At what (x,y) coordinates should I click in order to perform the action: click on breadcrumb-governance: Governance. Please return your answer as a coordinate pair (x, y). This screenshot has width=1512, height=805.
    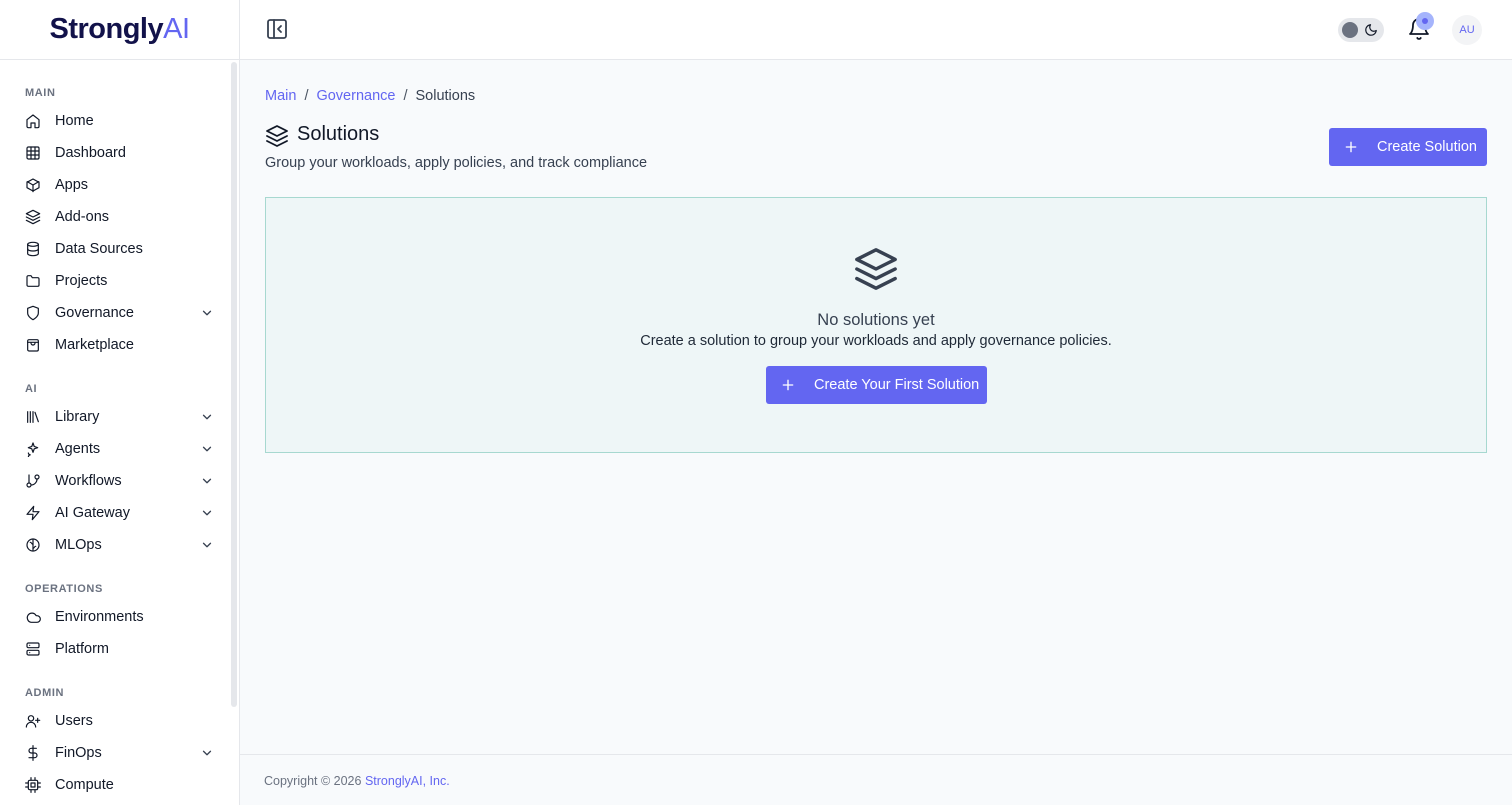
    Looking at the image, I should click on (355, 96).